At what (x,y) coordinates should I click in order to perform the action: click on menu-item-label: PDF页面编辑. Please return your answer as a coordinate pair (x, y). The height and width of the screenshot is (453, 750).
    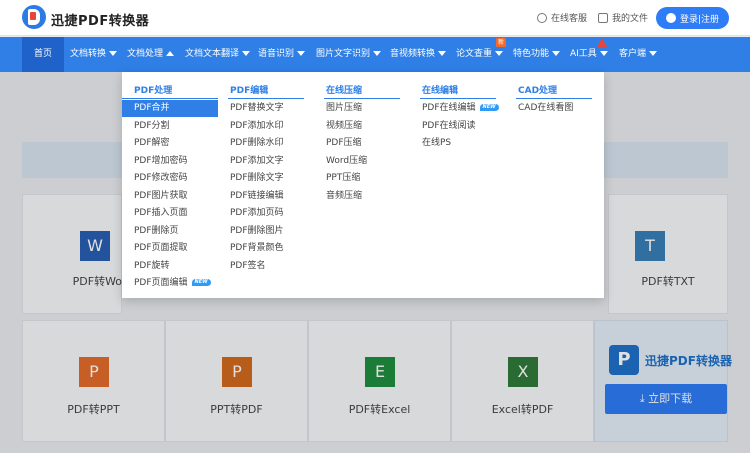
    Looking at the image, I should click on (161, 283).